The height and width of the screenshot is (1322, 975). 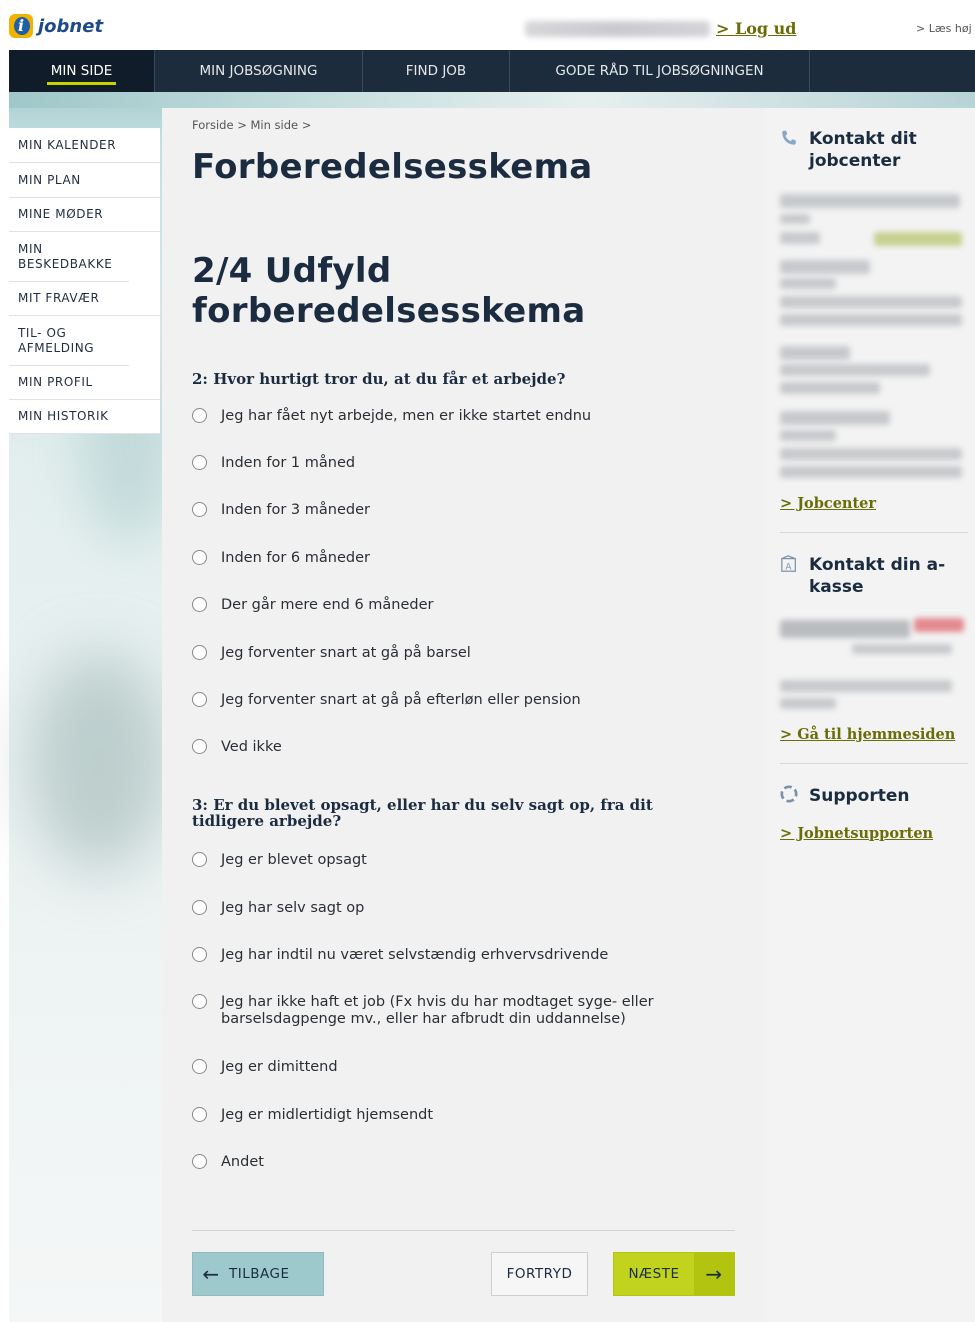 I want to click on bg-strip, so click(x=492, y=100).